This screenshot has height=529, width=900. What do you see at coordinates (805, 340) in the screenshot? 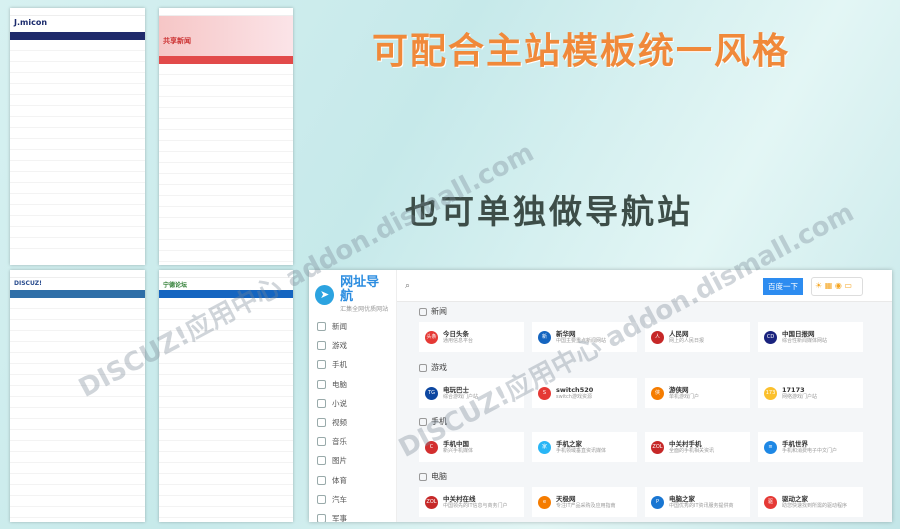
I see `site-desc: 综合性新闻媒体网站` at bounding box center [805, 340].